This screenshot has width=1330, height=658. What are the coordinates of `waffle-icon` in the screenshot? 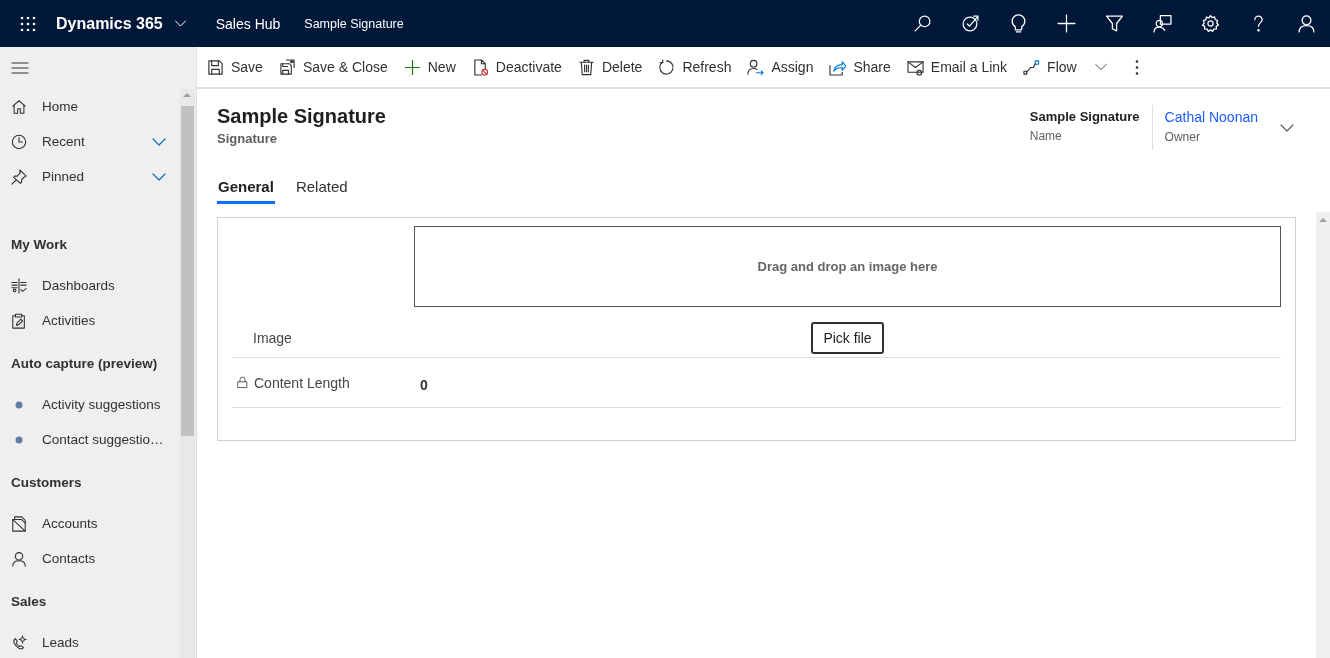 It's located at (28, 23).